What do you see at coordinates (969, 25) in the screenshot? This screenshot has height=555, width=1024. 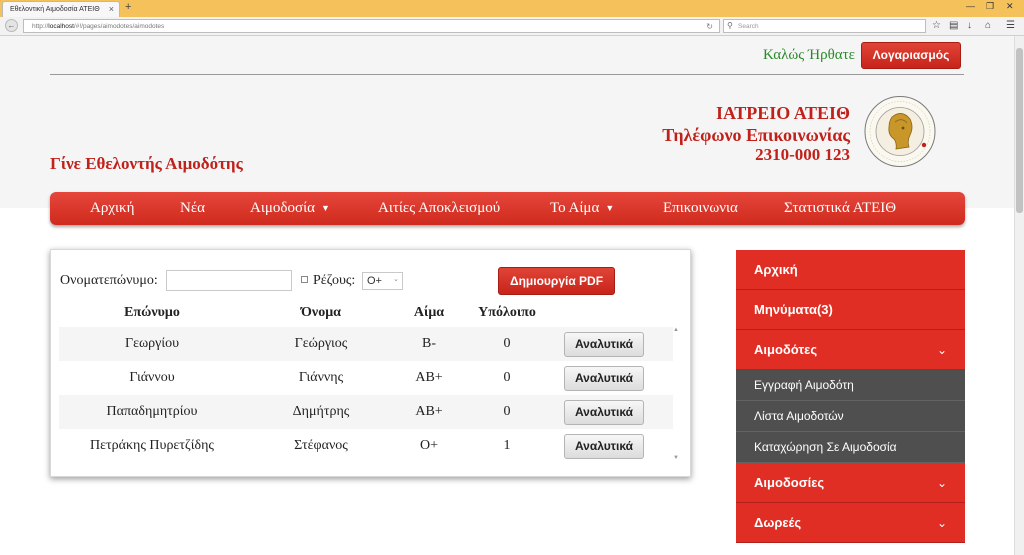 I see `download-icon: ↓` at bounding box center [969, 25].